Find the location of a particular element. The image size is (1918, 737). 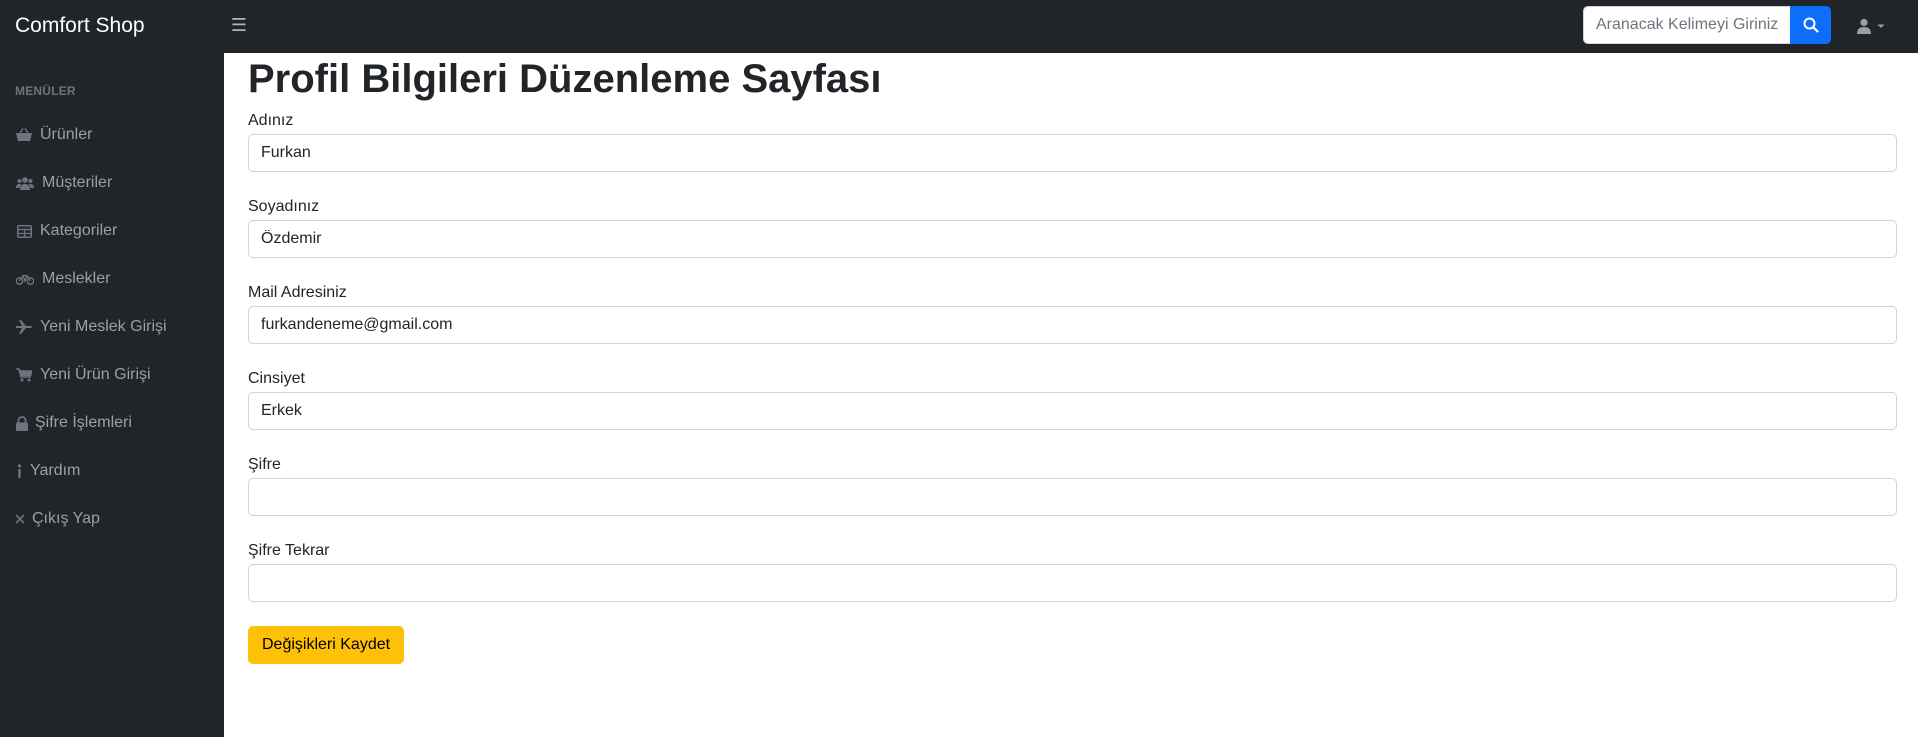

sidebar-item-kategoriler: Kategoriler is located at coordinates (66, 231).